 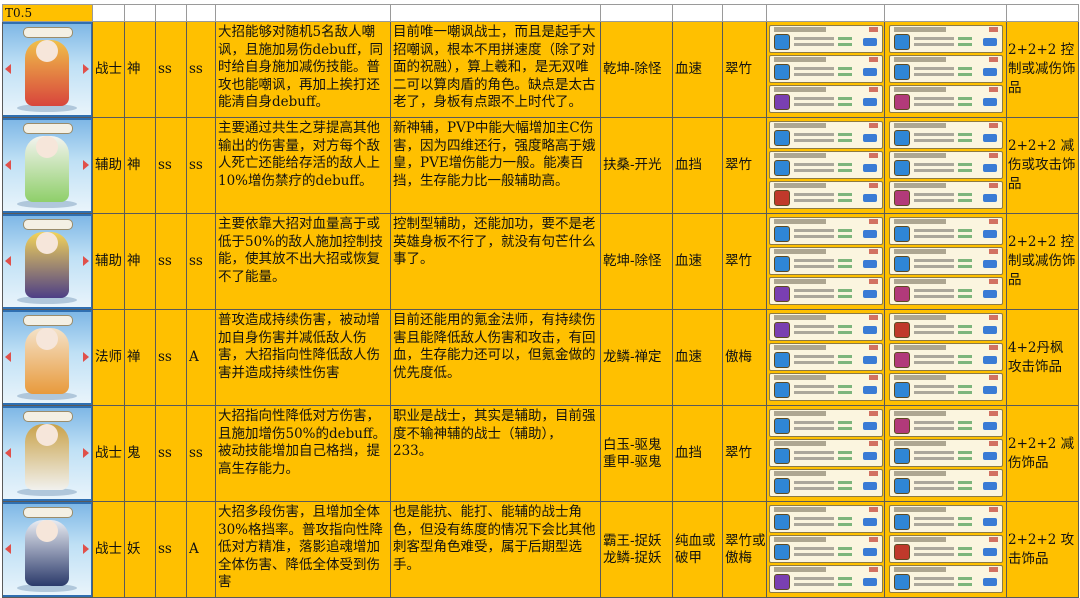 I want to click on portrait-art, so click(x=47, y=69).